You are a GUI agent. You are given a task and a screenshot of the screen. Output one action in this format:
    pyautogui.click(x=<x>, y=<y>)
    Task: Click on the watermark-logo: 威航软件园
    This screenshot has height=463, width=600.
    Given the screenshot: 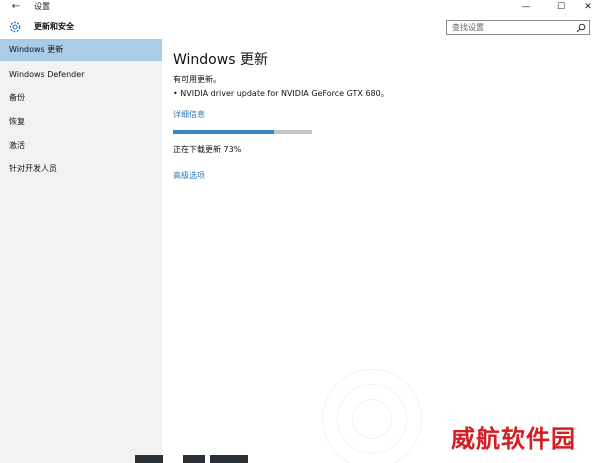 What is the action you would take?
    pyautogui.click(x=513, y=438)
    